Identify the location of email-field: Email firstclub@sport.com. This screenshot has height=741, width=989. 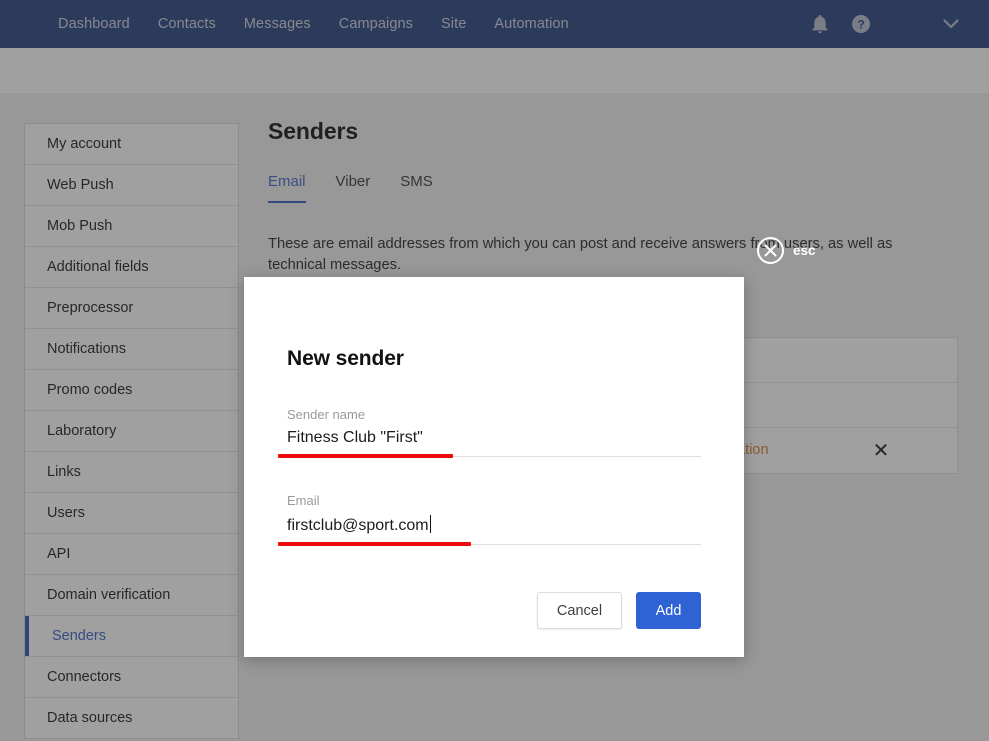
(489, 519).